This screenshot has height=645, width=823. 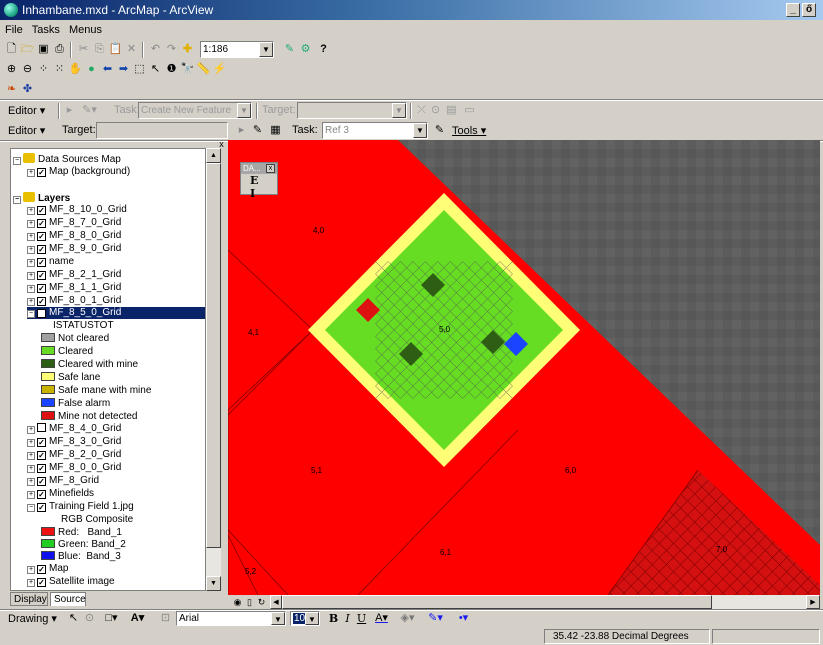 What do you see at coordinates (195, 110) in the screenshot?
I see `task-combo: Create New Feature ▼` at bounding box center [195, 110].